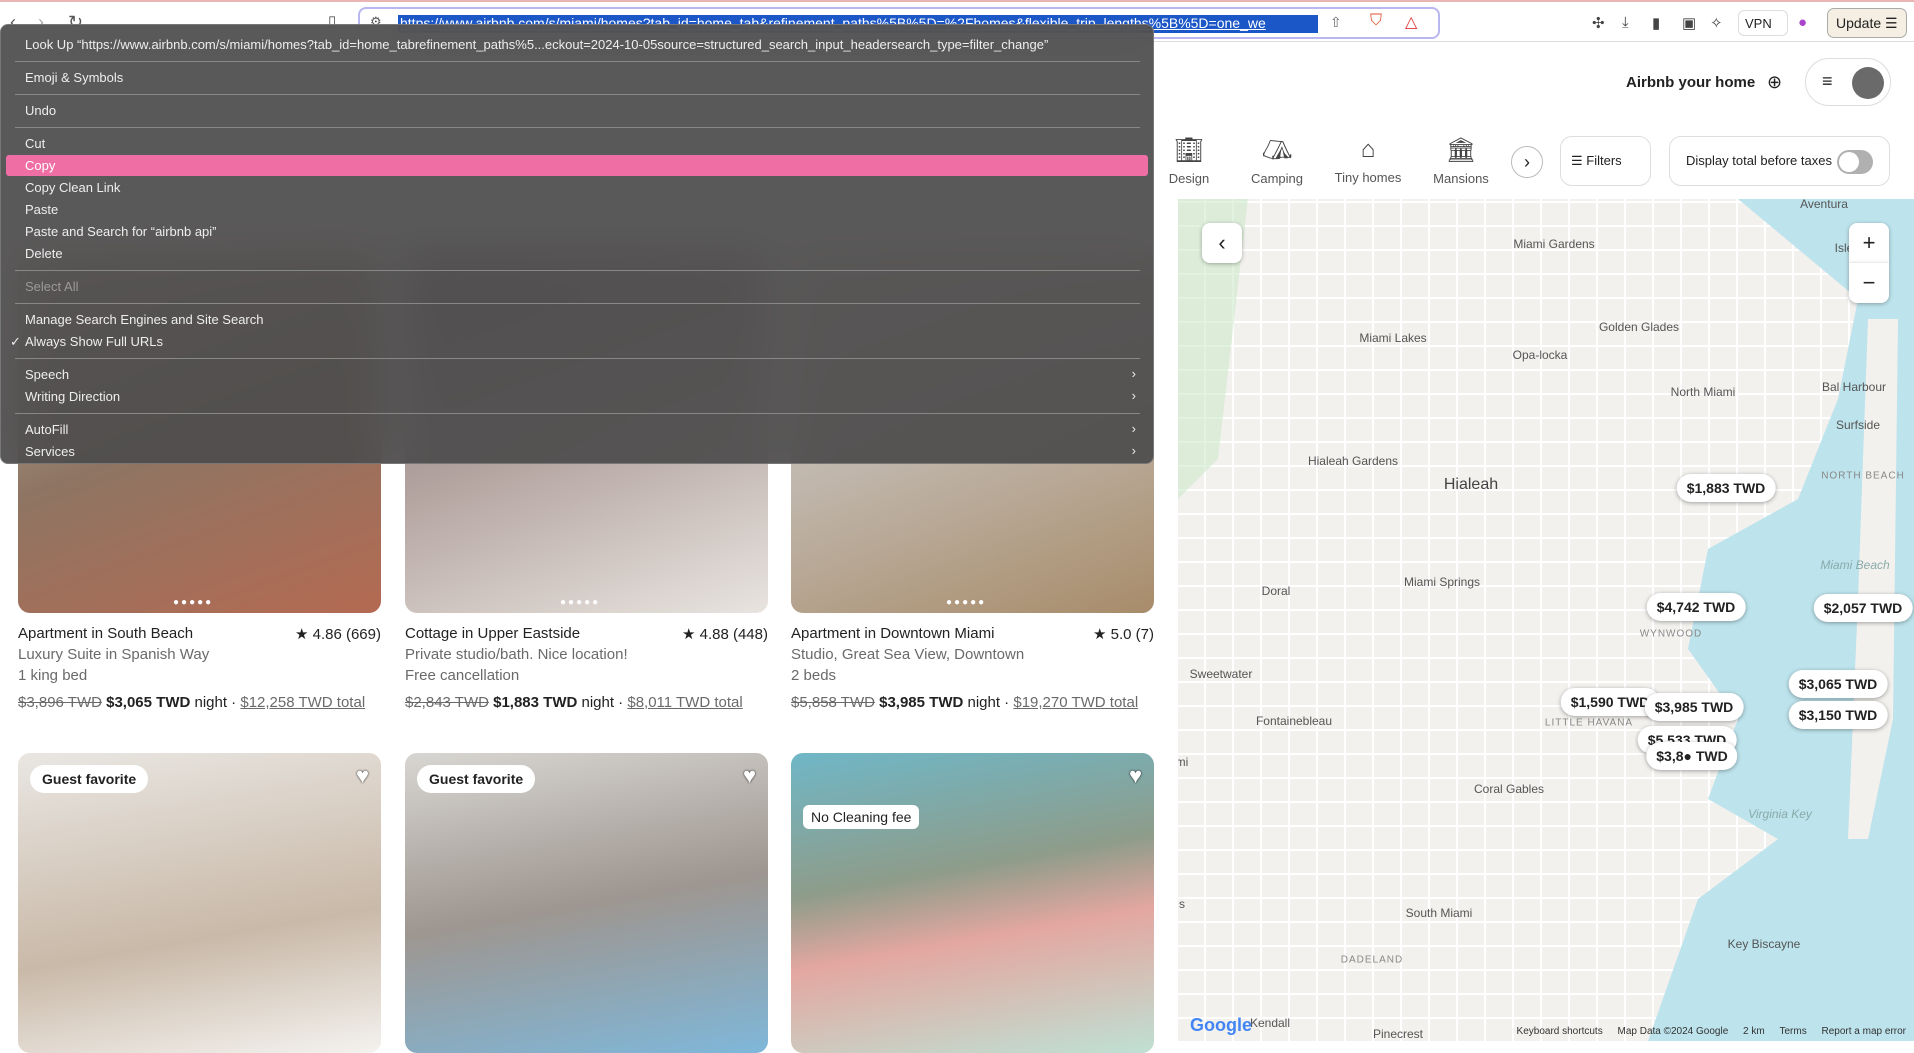  I want to click on filters-button: ☰ Filters, so click(1605, 161).